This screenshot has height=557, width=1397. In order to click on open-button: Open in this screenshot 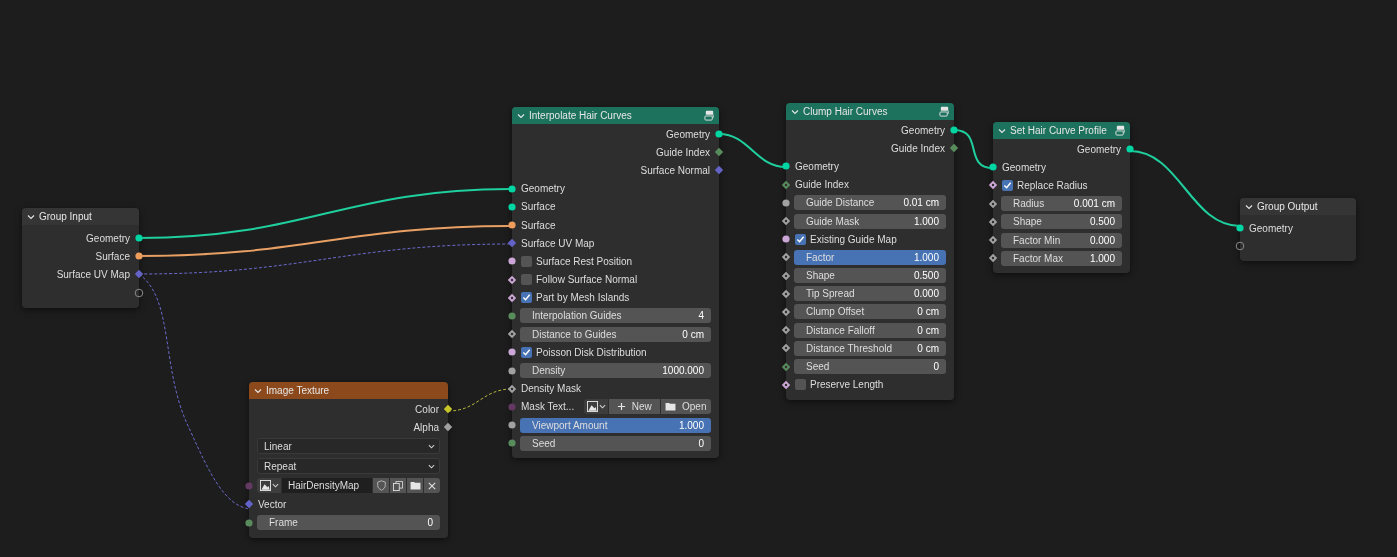, I will do `click(685, 407)`.